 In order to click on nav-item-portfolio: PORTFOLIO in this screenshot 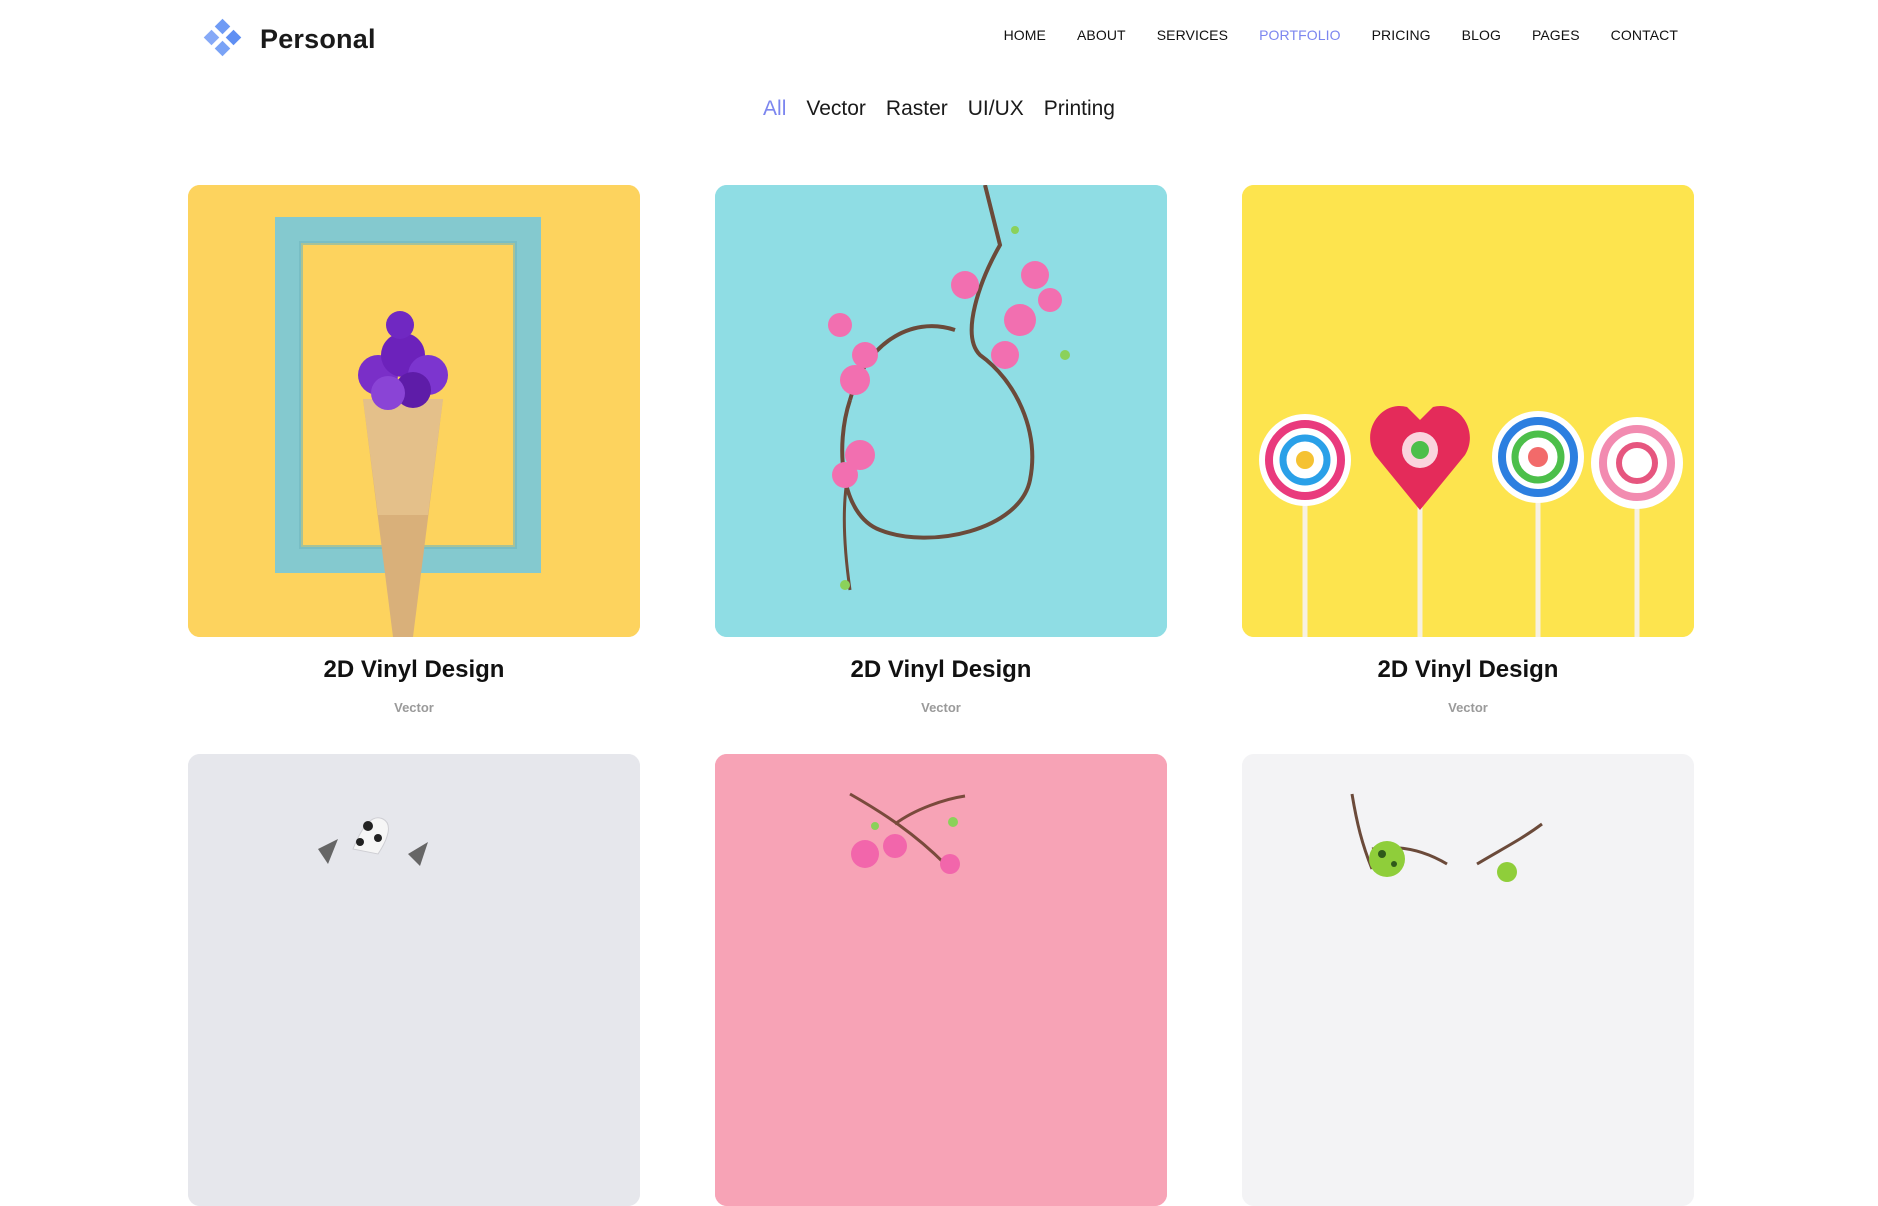, I will do `click(1300, 35)`.